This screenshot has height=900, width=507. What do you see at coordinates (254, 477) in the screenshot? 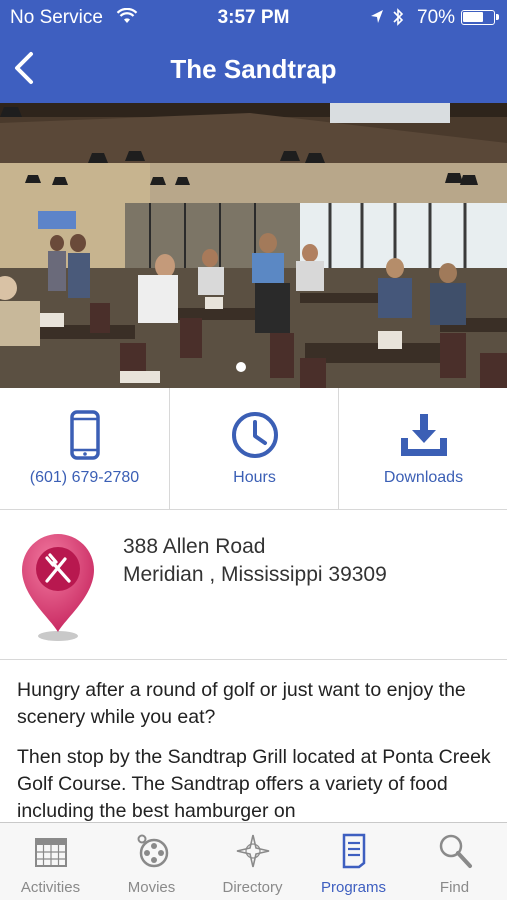
I see `hours-label: Hours` at bounding box center [254, 477].